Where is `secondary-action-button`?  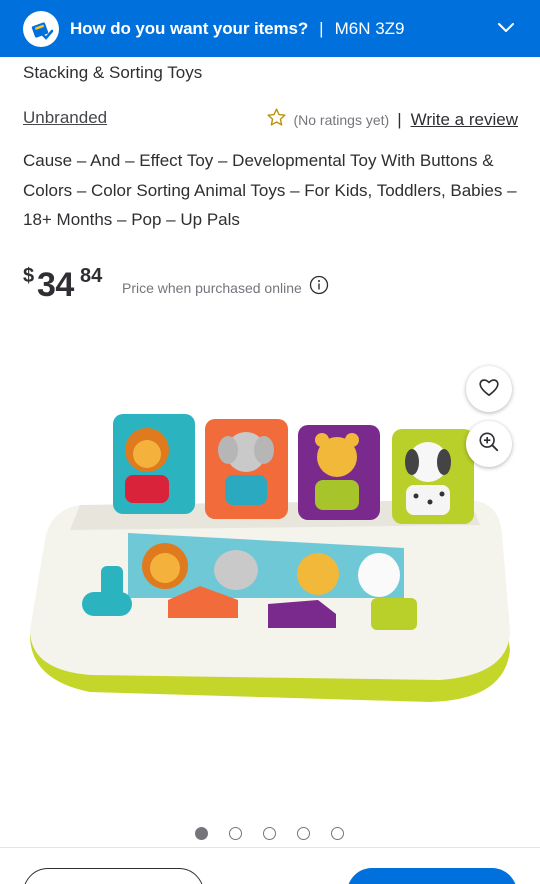 secondary-action-button is located at coordinates (113, 876).